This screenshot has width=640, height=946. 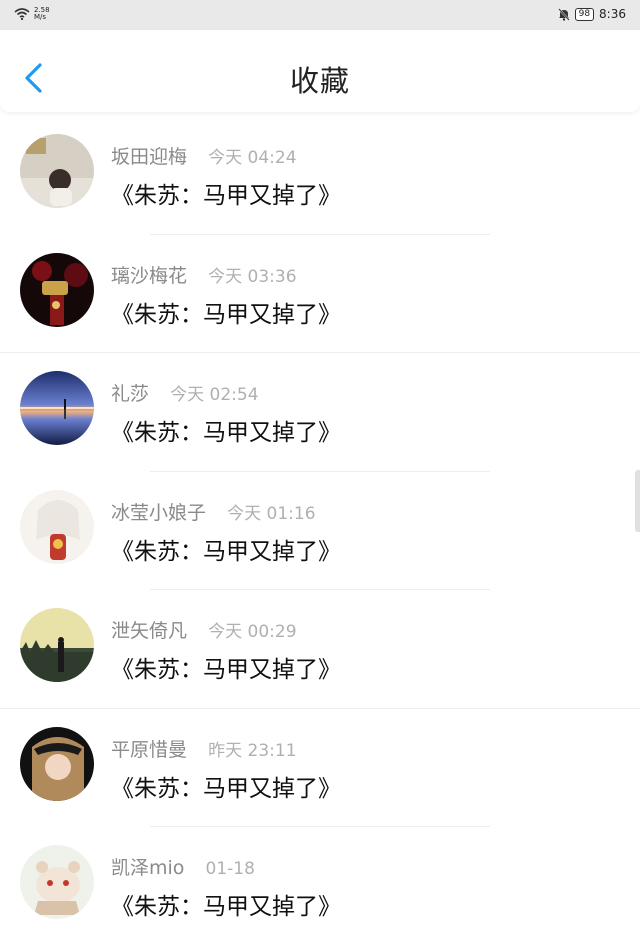 I want to click on list-item: 冰莹小娘子 今天 01:16 《朱苏：马甲又掉了》, so click(x=320, y=531).